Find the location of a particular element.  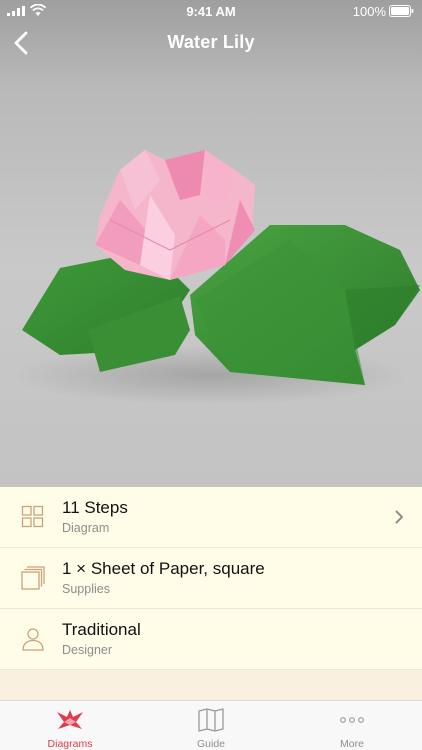

status-bar: 9:41 AM 100% is located at coordinates (211, 11).